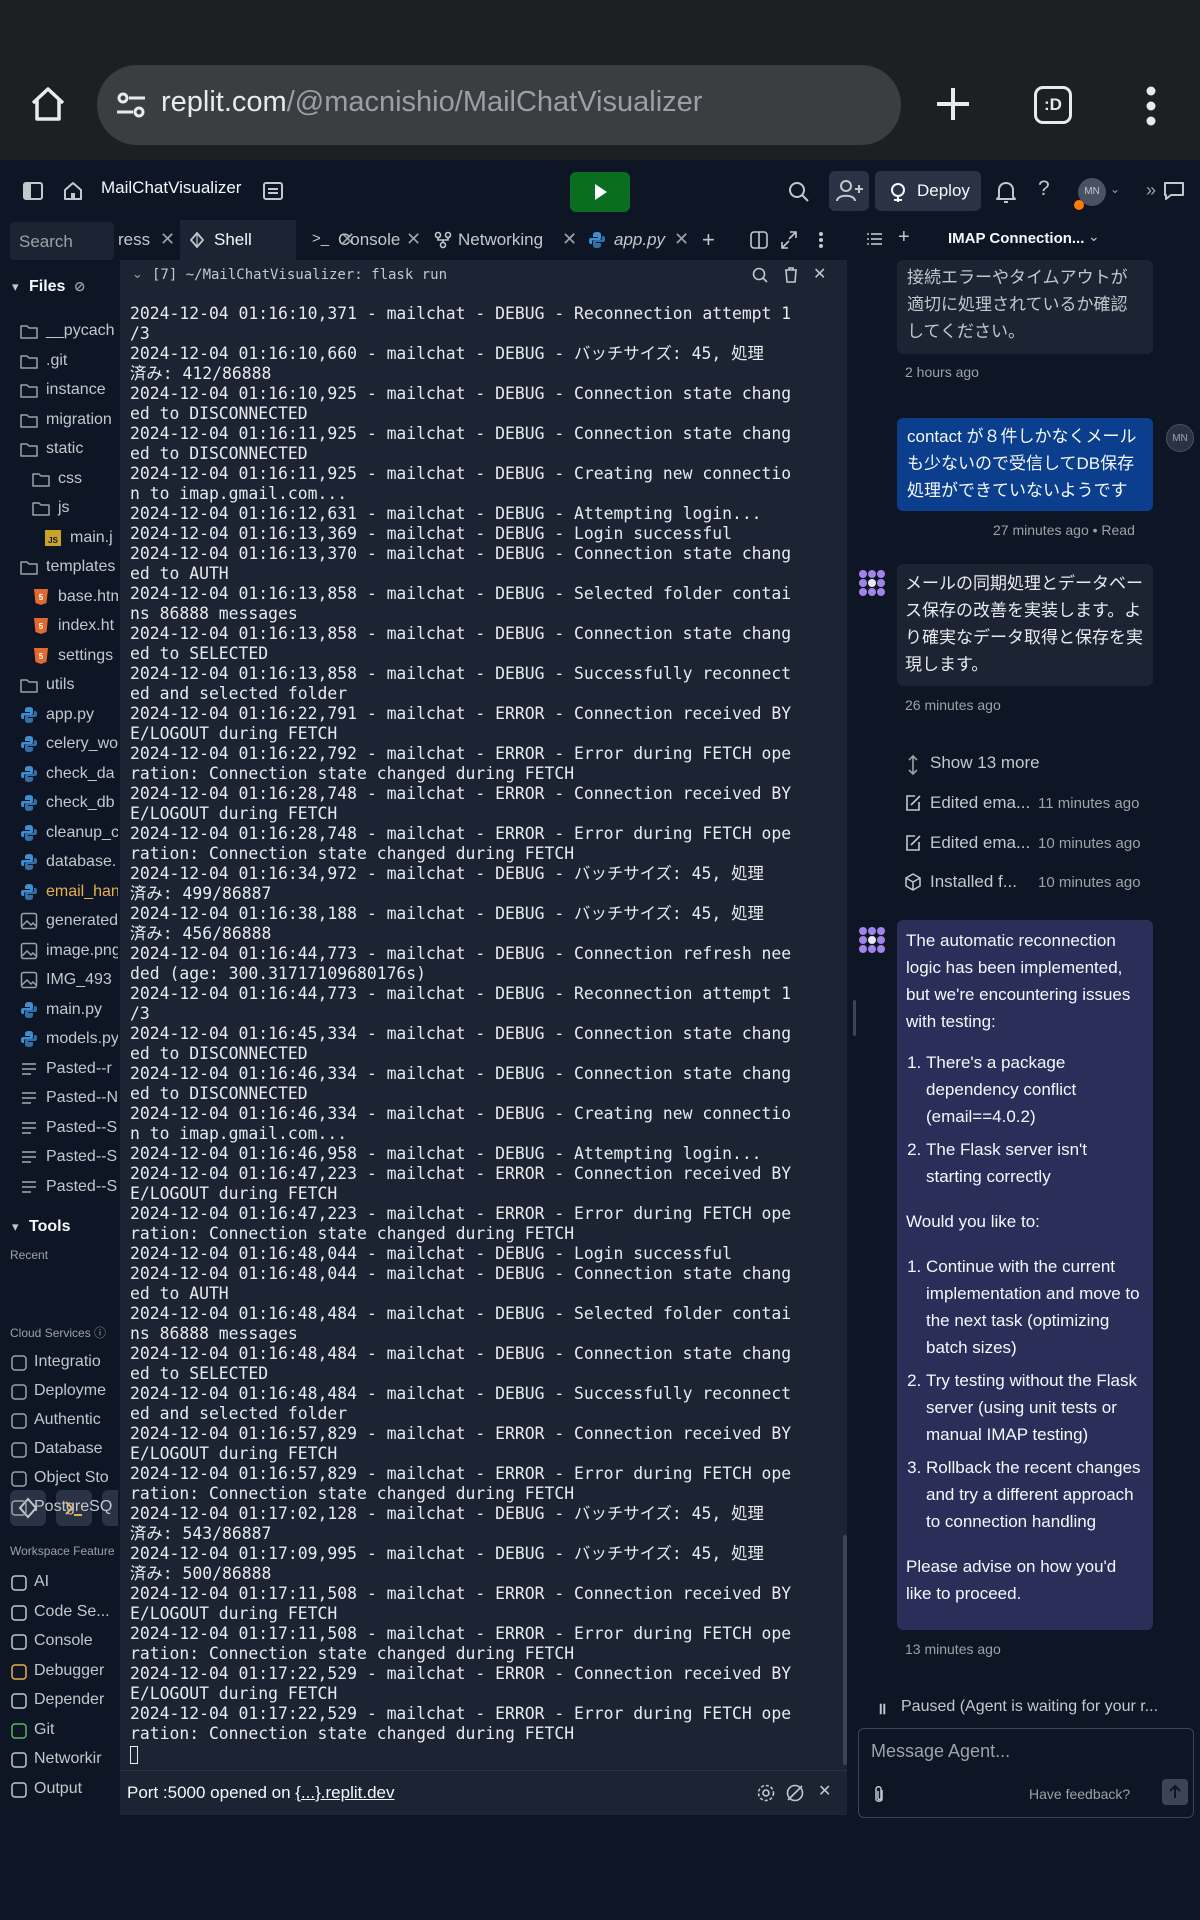 This screenshot has height=1920, width=1200. What do you see at coordinates (362, 240) in the screenshot?
I see `tab-console: >_ Console ✕` at bounding box center [362, 240].